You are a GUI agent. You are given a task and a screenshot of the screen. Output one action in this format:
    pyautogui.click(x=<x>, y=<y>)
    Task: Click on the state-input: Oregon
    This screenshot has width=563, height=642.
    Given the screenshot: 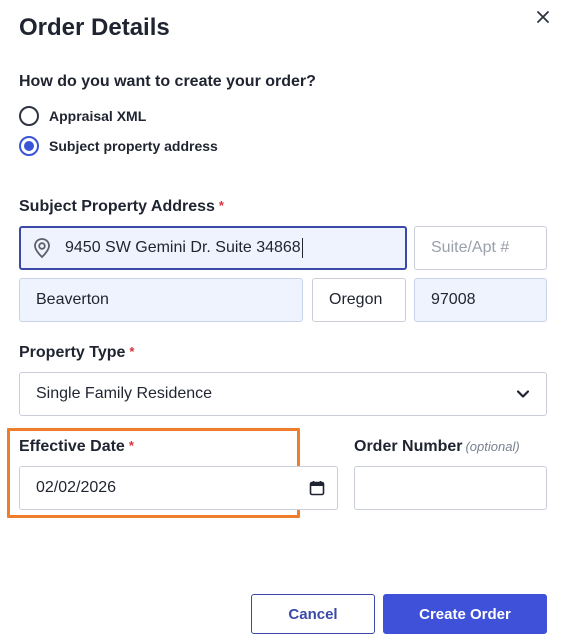 What is the action you would take?
    pyautogui.click(x=359, y=300)
    